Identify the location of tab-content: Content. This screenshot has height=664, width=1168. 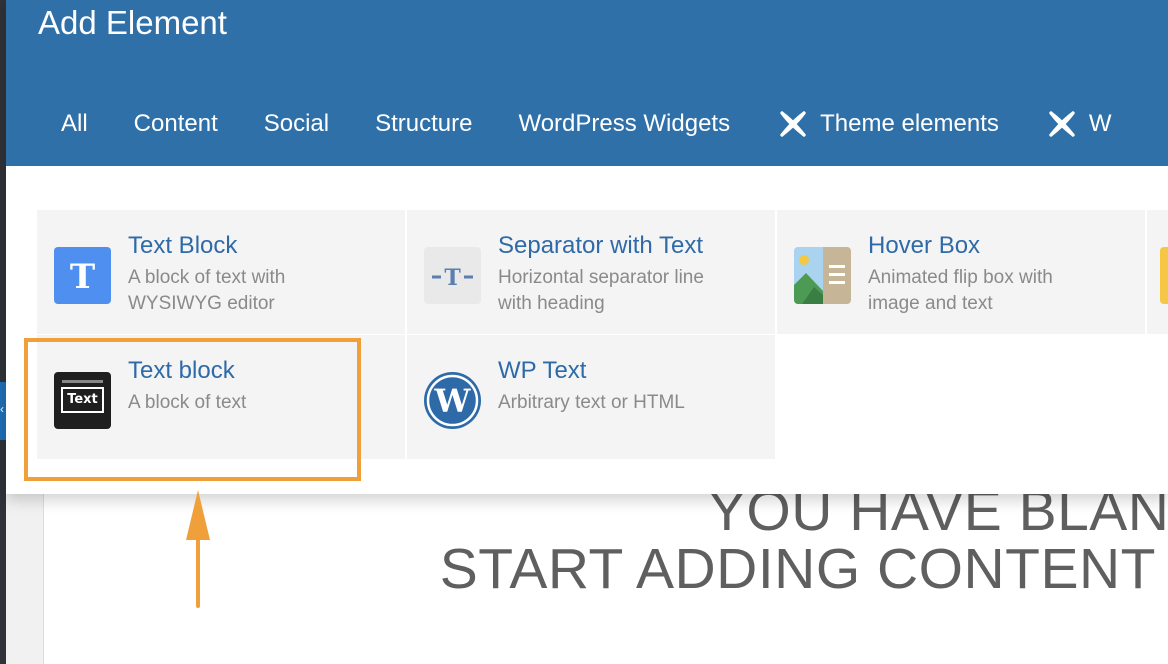
(176, 124).